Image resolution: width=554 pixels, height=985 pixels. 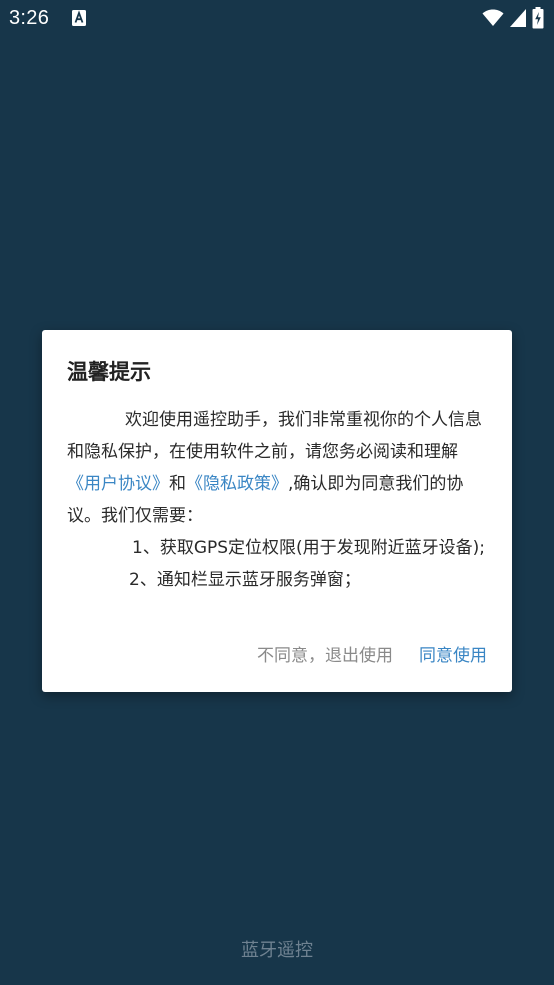 I want to click on status-icons, so click(x=513, y=18).